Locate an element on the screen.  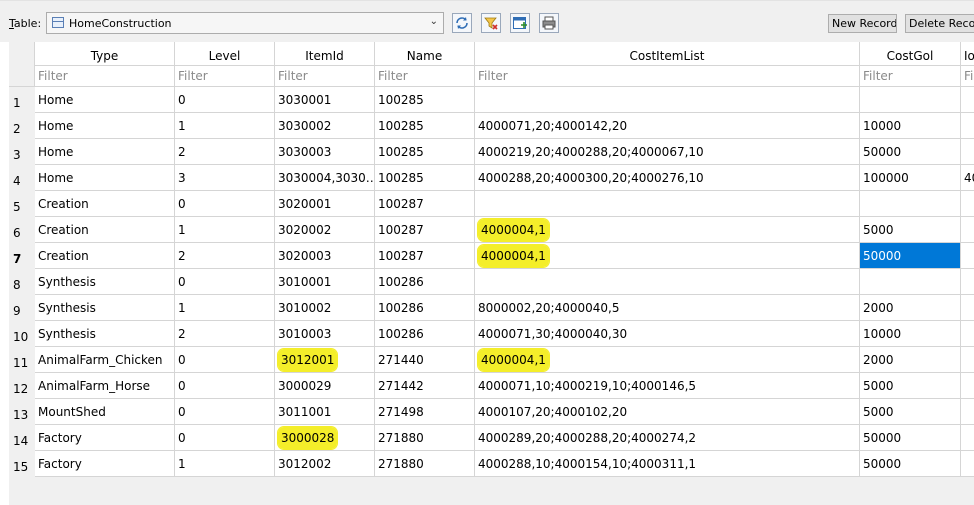
row-number: 3 is located at coordinates (22, 152).